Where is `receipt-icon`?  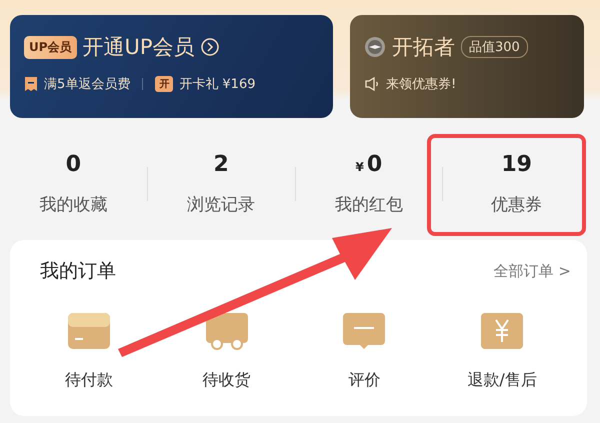 receipt-icon is located at coordinates (31, 84).